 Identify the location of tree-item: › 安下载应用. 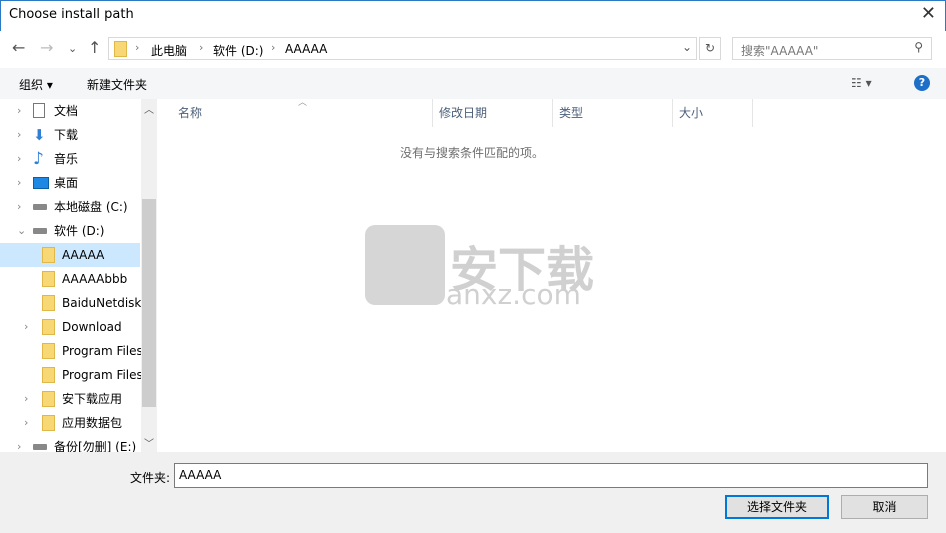
(70, 399).